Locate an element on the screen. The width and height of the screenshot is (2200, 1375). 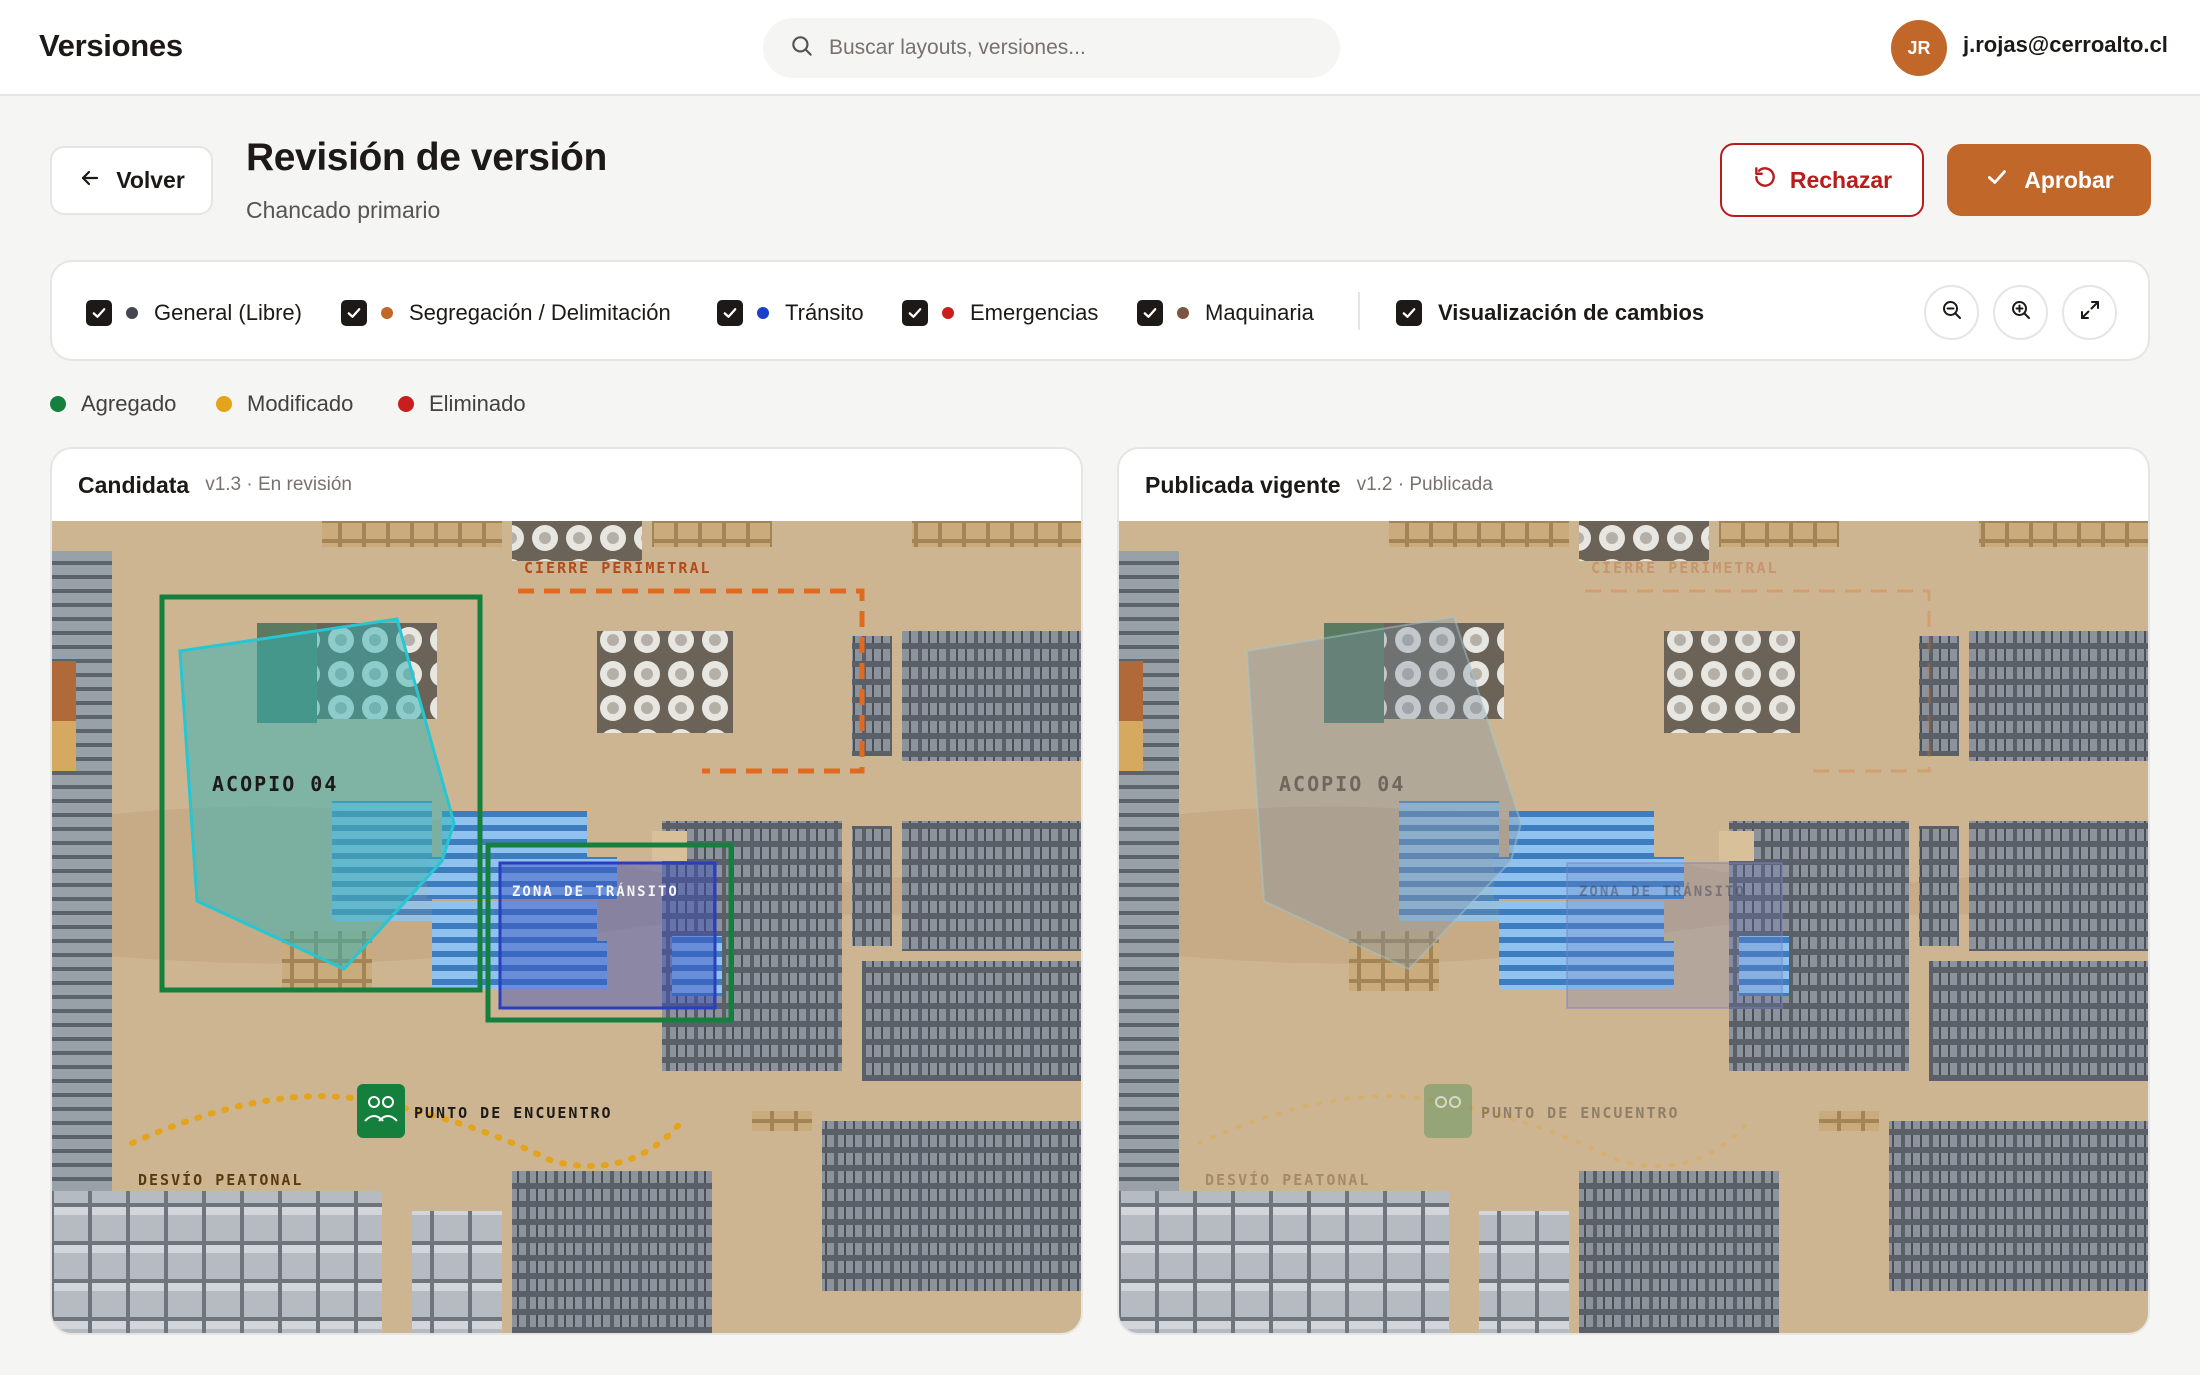
legend-label: Modificado is located at coordinates (300, 403).